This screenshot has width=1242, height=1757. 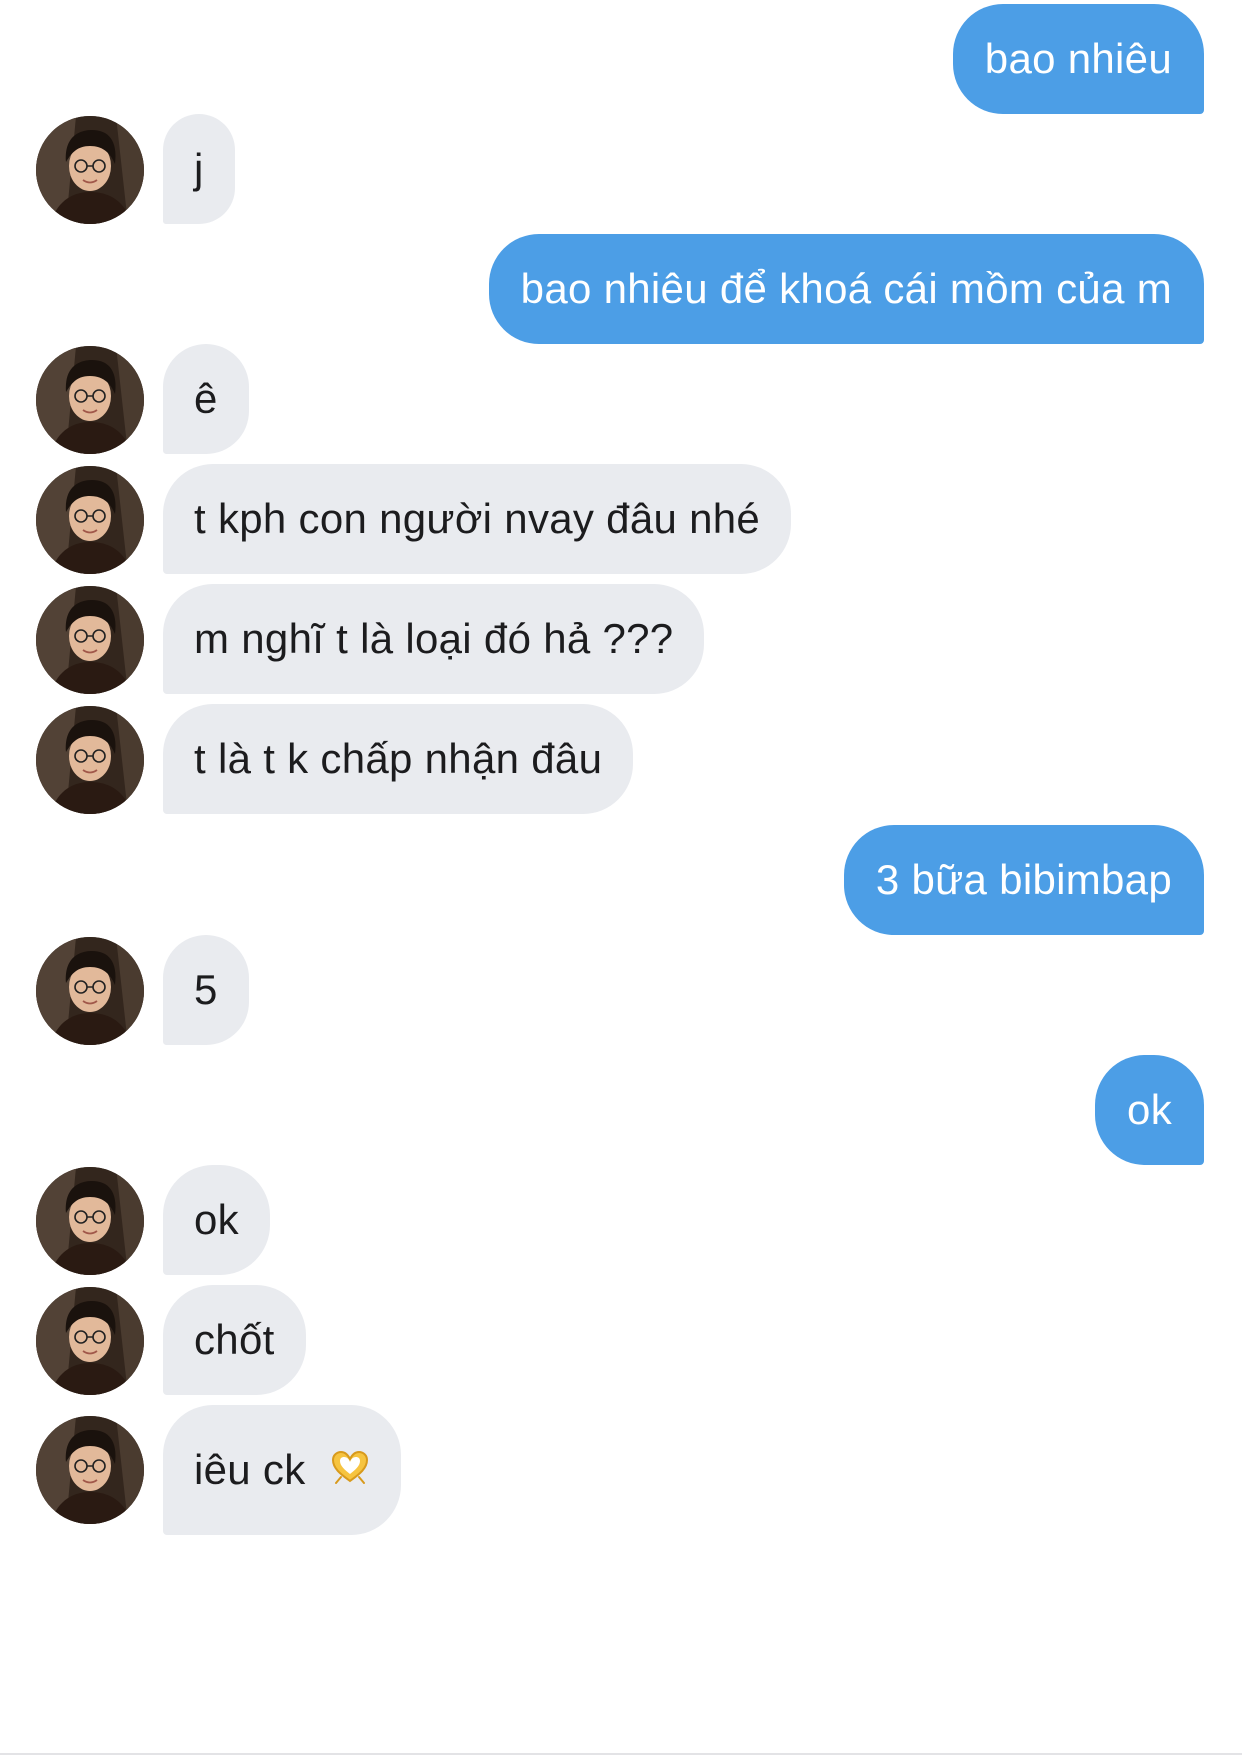 I want to click on message-text: ê, so click(x=206, y=398).